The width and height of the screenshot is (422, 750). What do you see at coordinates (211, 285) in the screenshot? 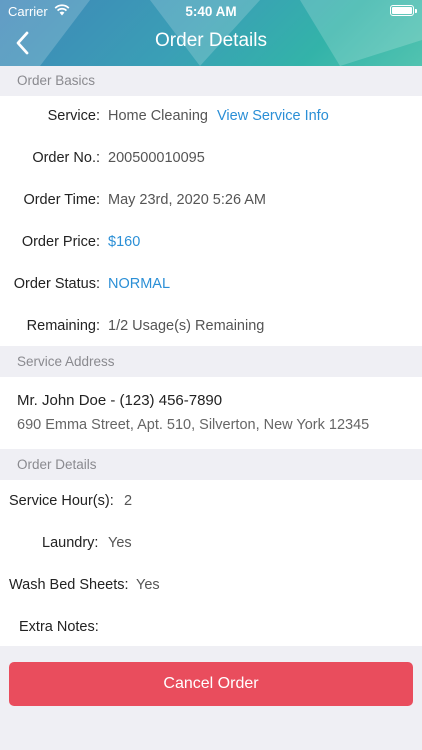
I see `order-status-row: Order Status: NORMAL` at bounding box center [211, 285].